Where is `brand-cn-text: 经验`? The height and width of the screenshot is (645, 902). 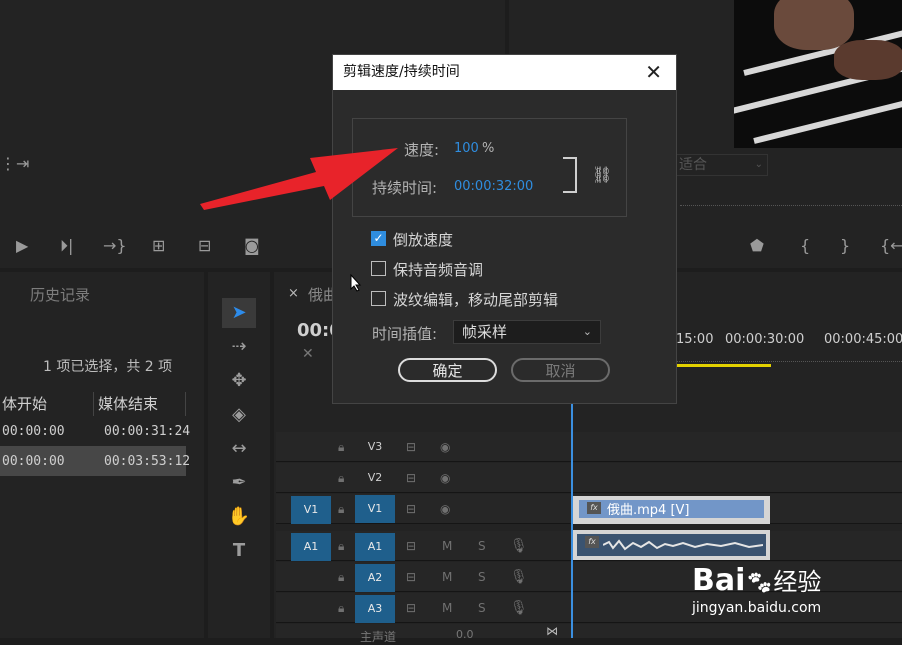
brand-cn-text: 经验 is located at coordinates (797, 582).